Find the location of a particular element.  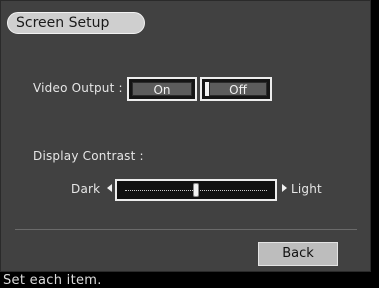

video-output-on-button: On is located at coordinates (162, 89).